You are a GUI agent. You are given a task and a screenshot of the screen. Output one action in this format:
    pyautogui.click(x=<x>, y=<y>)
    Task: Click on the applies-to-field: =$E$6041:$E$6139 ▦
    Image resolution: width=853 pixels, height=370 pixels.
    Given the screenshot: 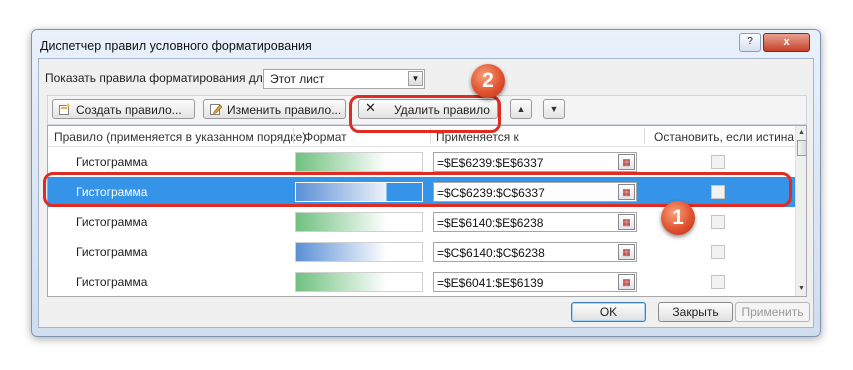 What is the action you would take?
    pyautogui.click(x=535, y=282)
    